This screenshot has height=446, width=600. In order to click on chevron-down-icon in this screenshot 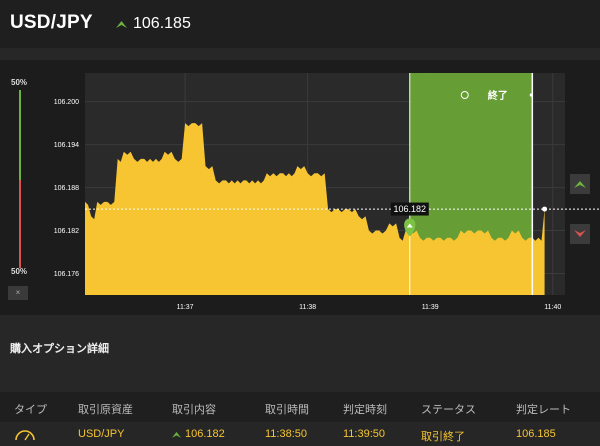, I will do `click(580, 233)`.